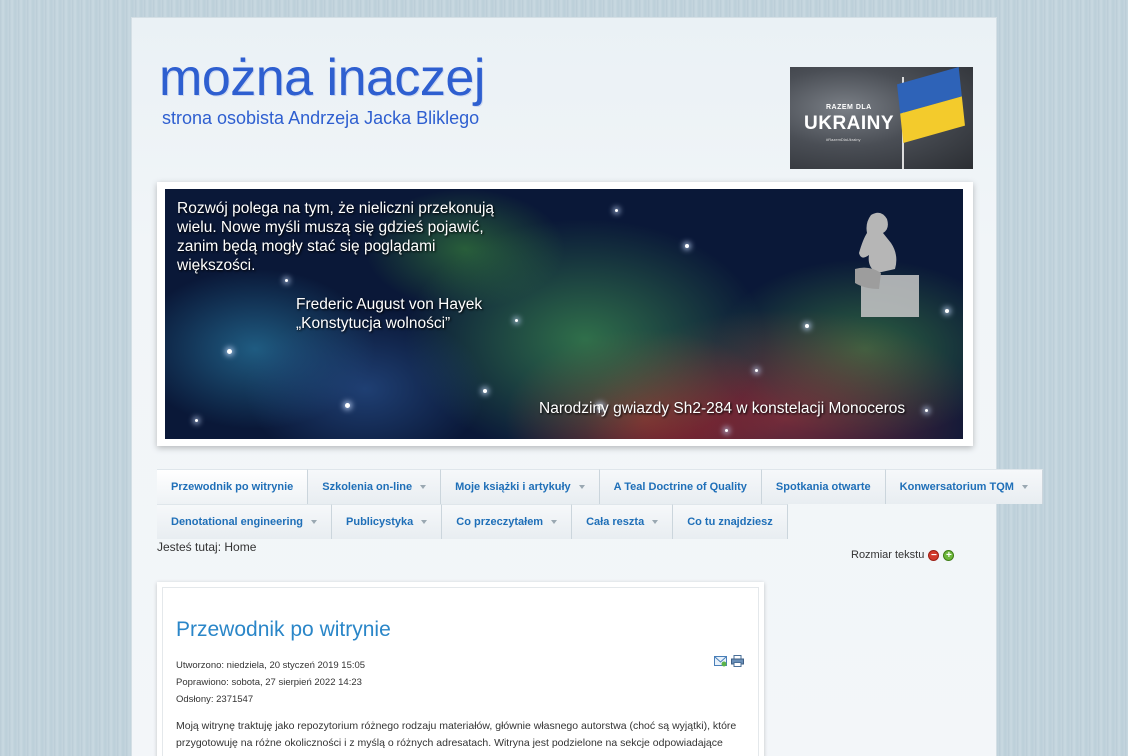  I want to click on nav-item-publicystyka: Publicystyka, so click(387, 521).